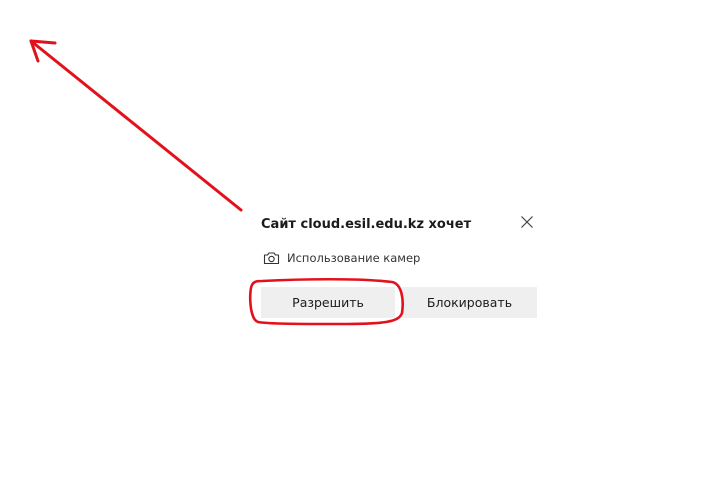 The width and height of the screenshot is (704, 496). What do you see at coordinates (469, 302) in the screenshot?
I see `block-button: Блокировать` at bounding box center [469, 302].